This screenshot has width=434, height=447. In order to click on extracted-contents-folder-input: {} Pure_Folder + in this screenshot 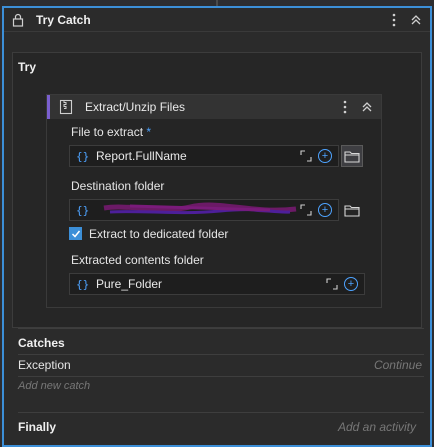, I will do `click(217, 284)`.